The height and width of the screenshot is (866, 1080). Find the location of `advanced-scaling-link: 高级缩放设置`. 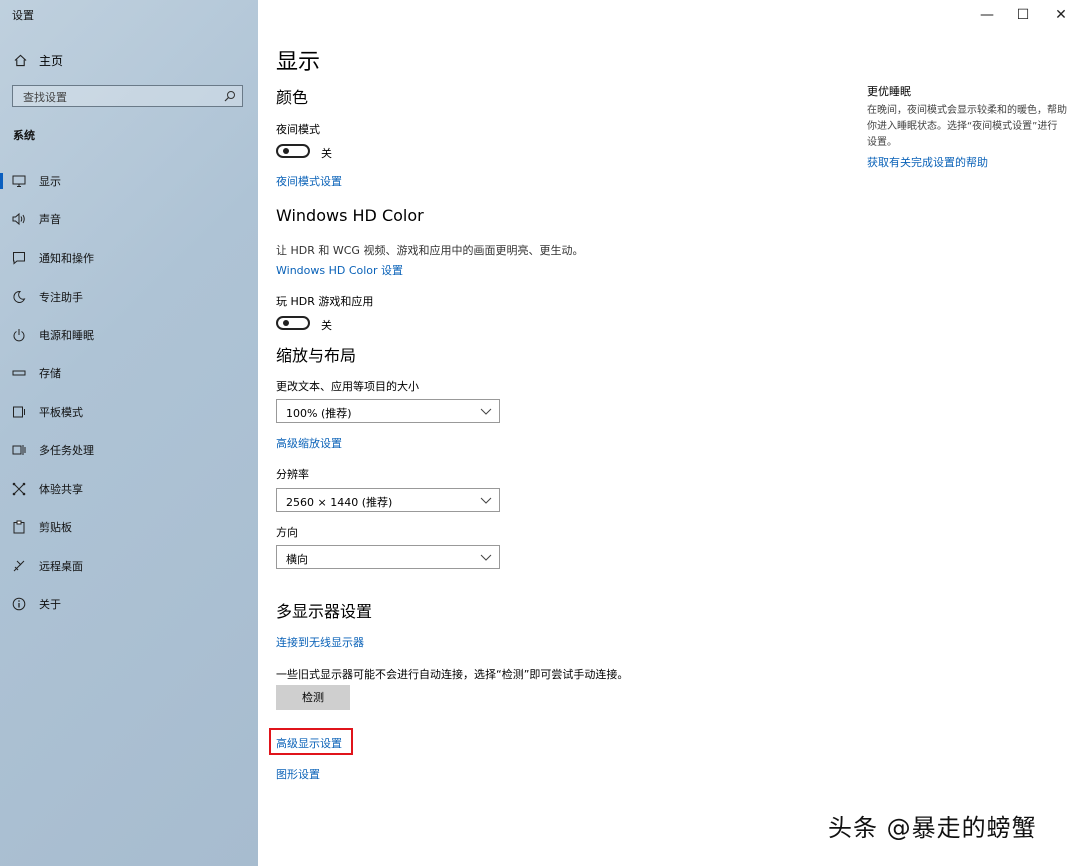

advanced-scaling-link: 高级缩放设置 is located at coordinates (309, 443).